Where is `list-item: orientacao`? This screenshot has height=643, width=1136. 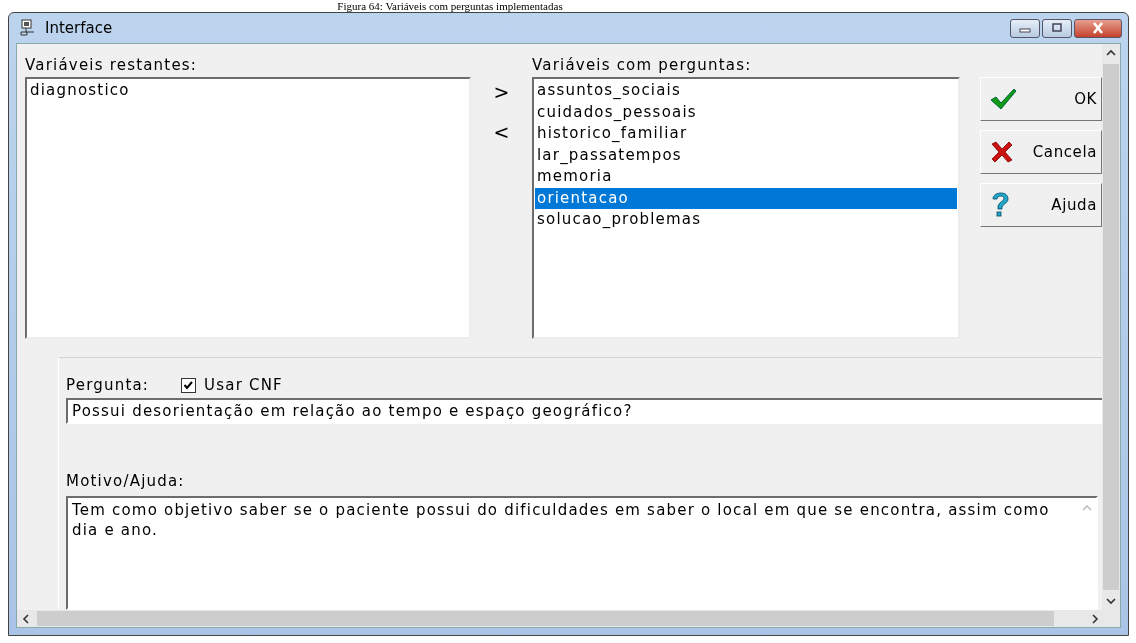
list-item: orientacao is located at coordinates (746, 198).